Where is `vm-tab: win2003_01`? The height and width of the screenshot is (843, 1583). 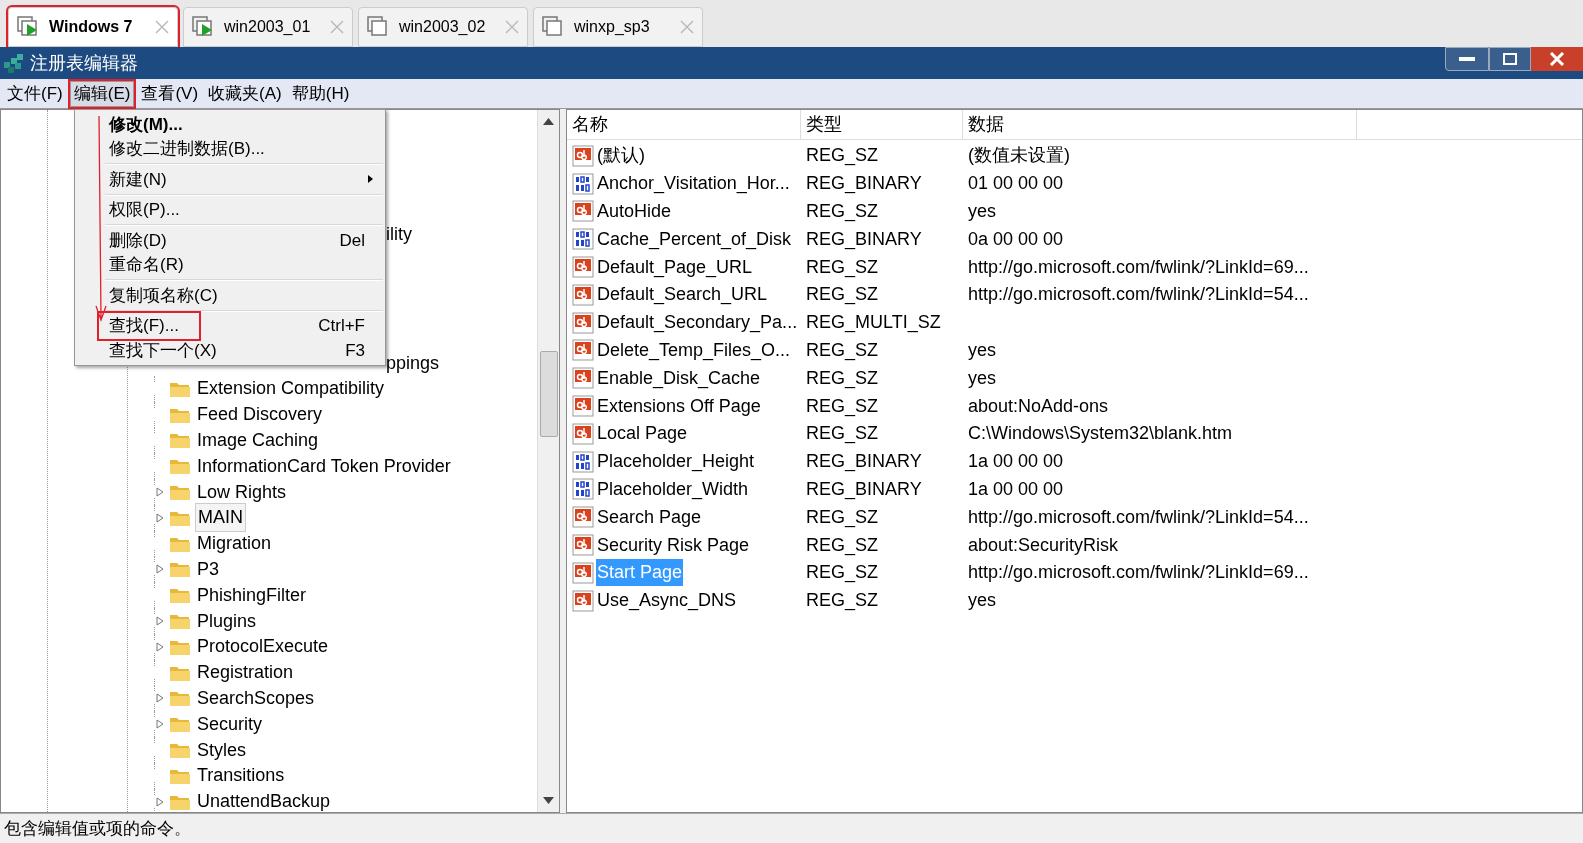
vm-tab: win2003_01 is located at coordinates (268, 27).